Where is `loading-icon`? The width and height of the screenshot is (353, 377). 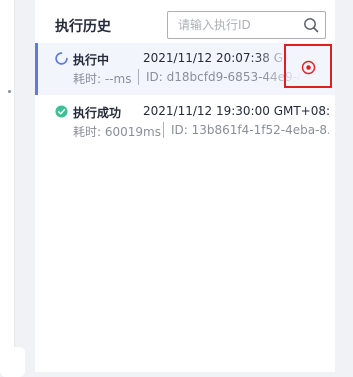 loading-icon is located at coordinates (61, 58).